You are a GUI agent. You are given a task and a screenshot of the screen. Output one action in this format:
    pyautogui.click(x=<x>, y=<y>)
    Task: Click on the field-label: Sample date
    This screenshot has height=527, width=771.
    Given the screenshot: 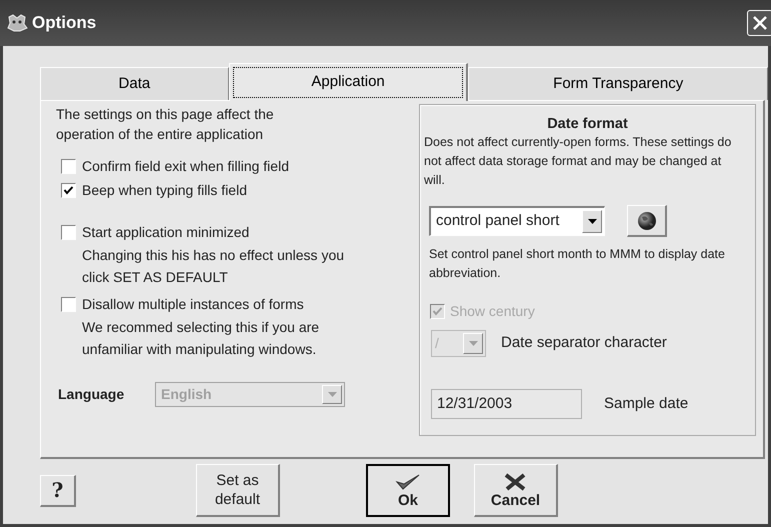 What is the action you would take?
    pyautogui.click(x=646, y=404)
    